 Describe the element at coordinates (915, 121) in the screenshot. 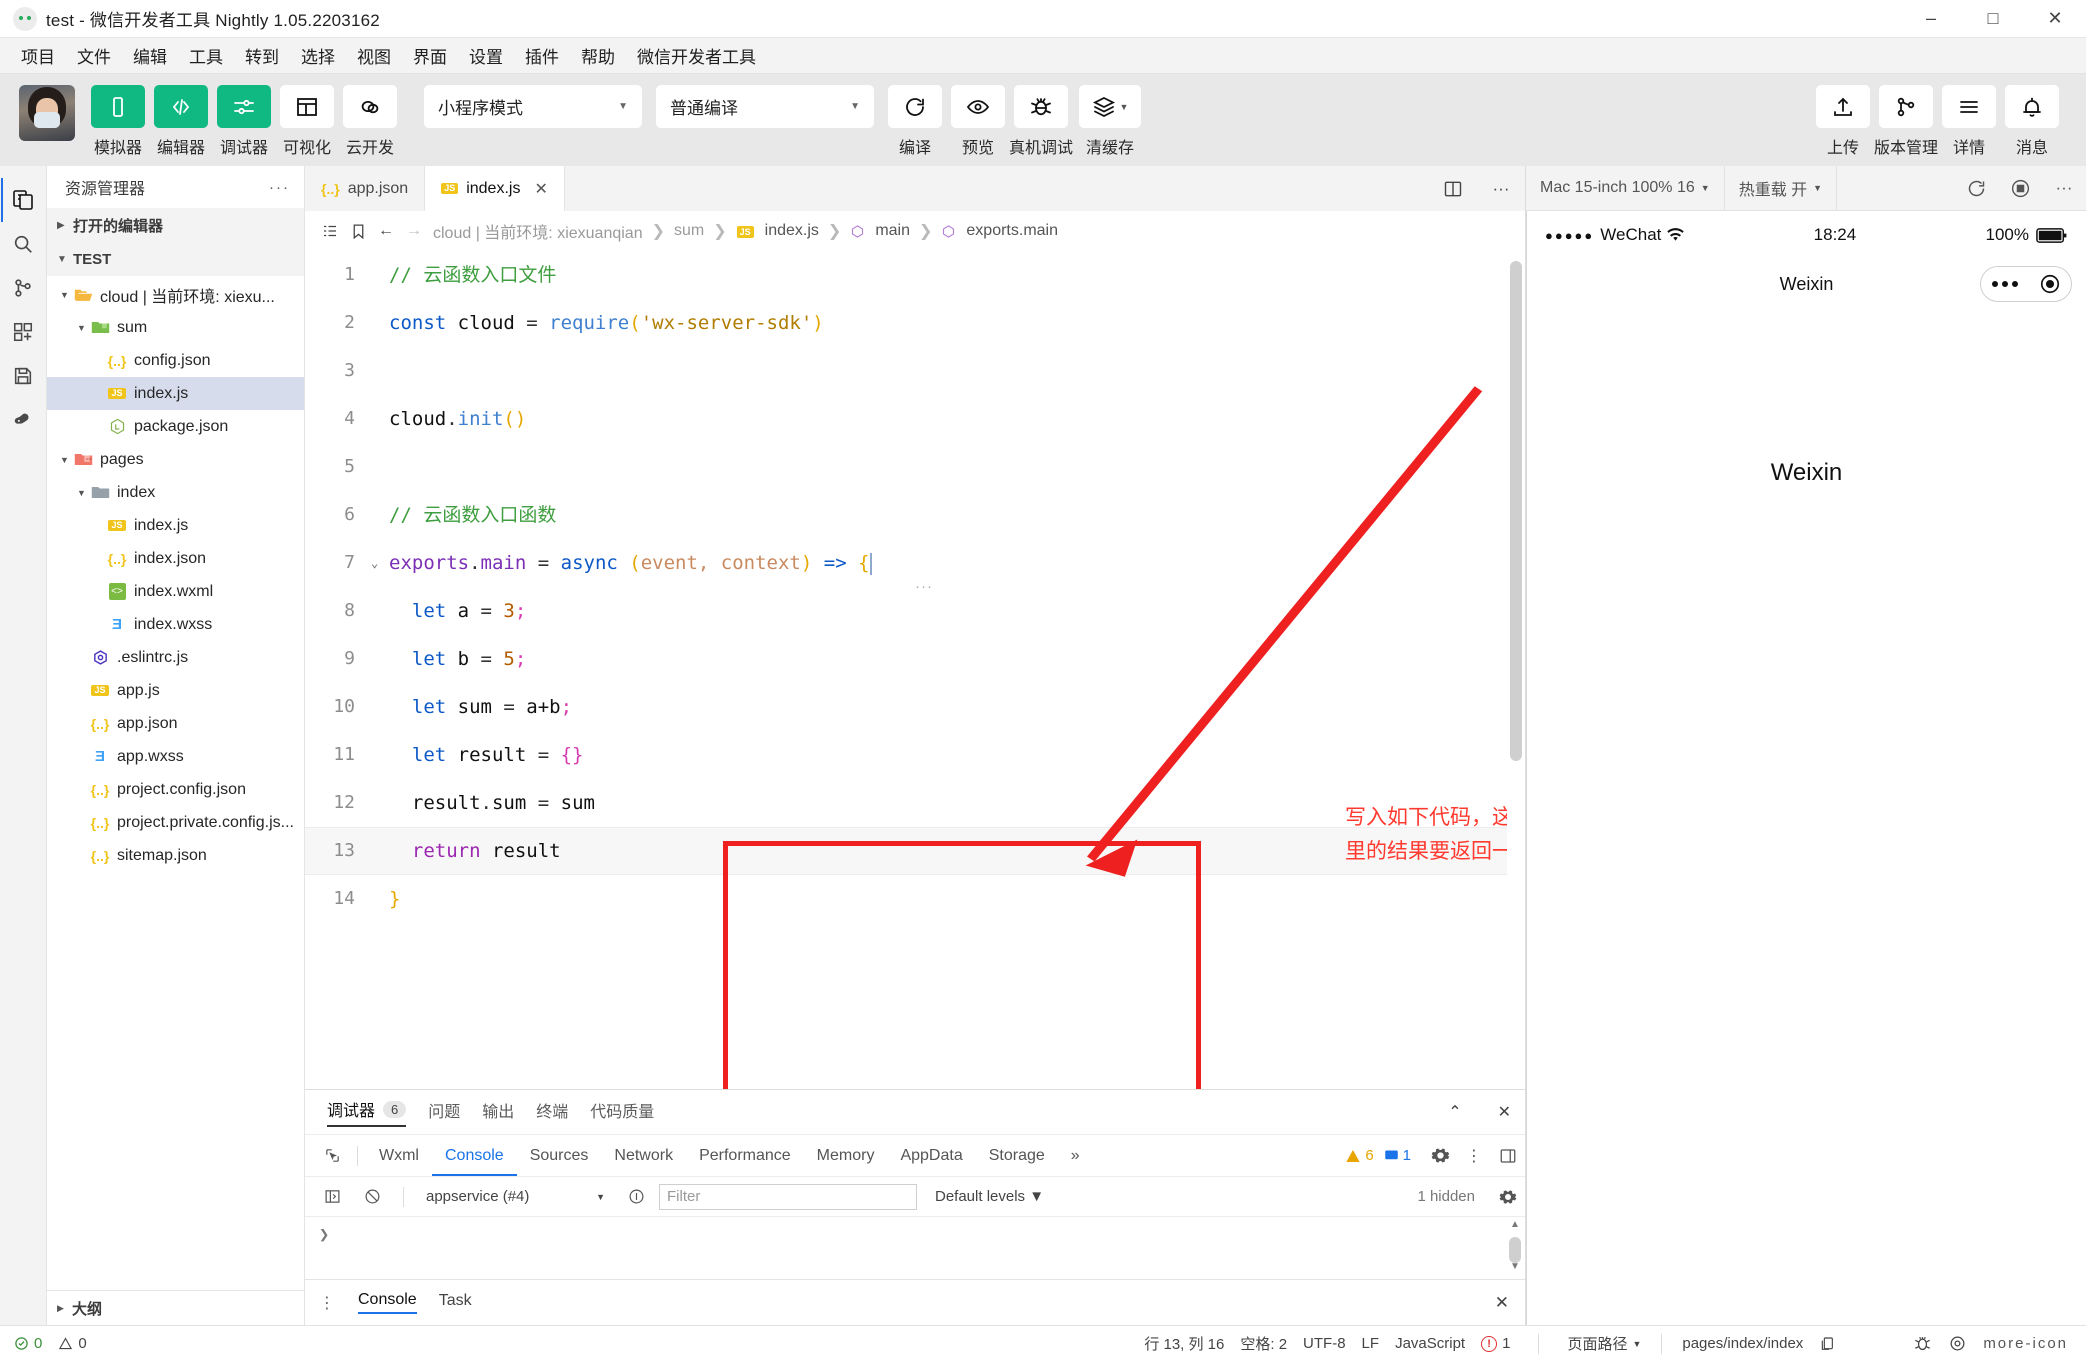

I see `toolbar-action-编译: 编译` at that location.